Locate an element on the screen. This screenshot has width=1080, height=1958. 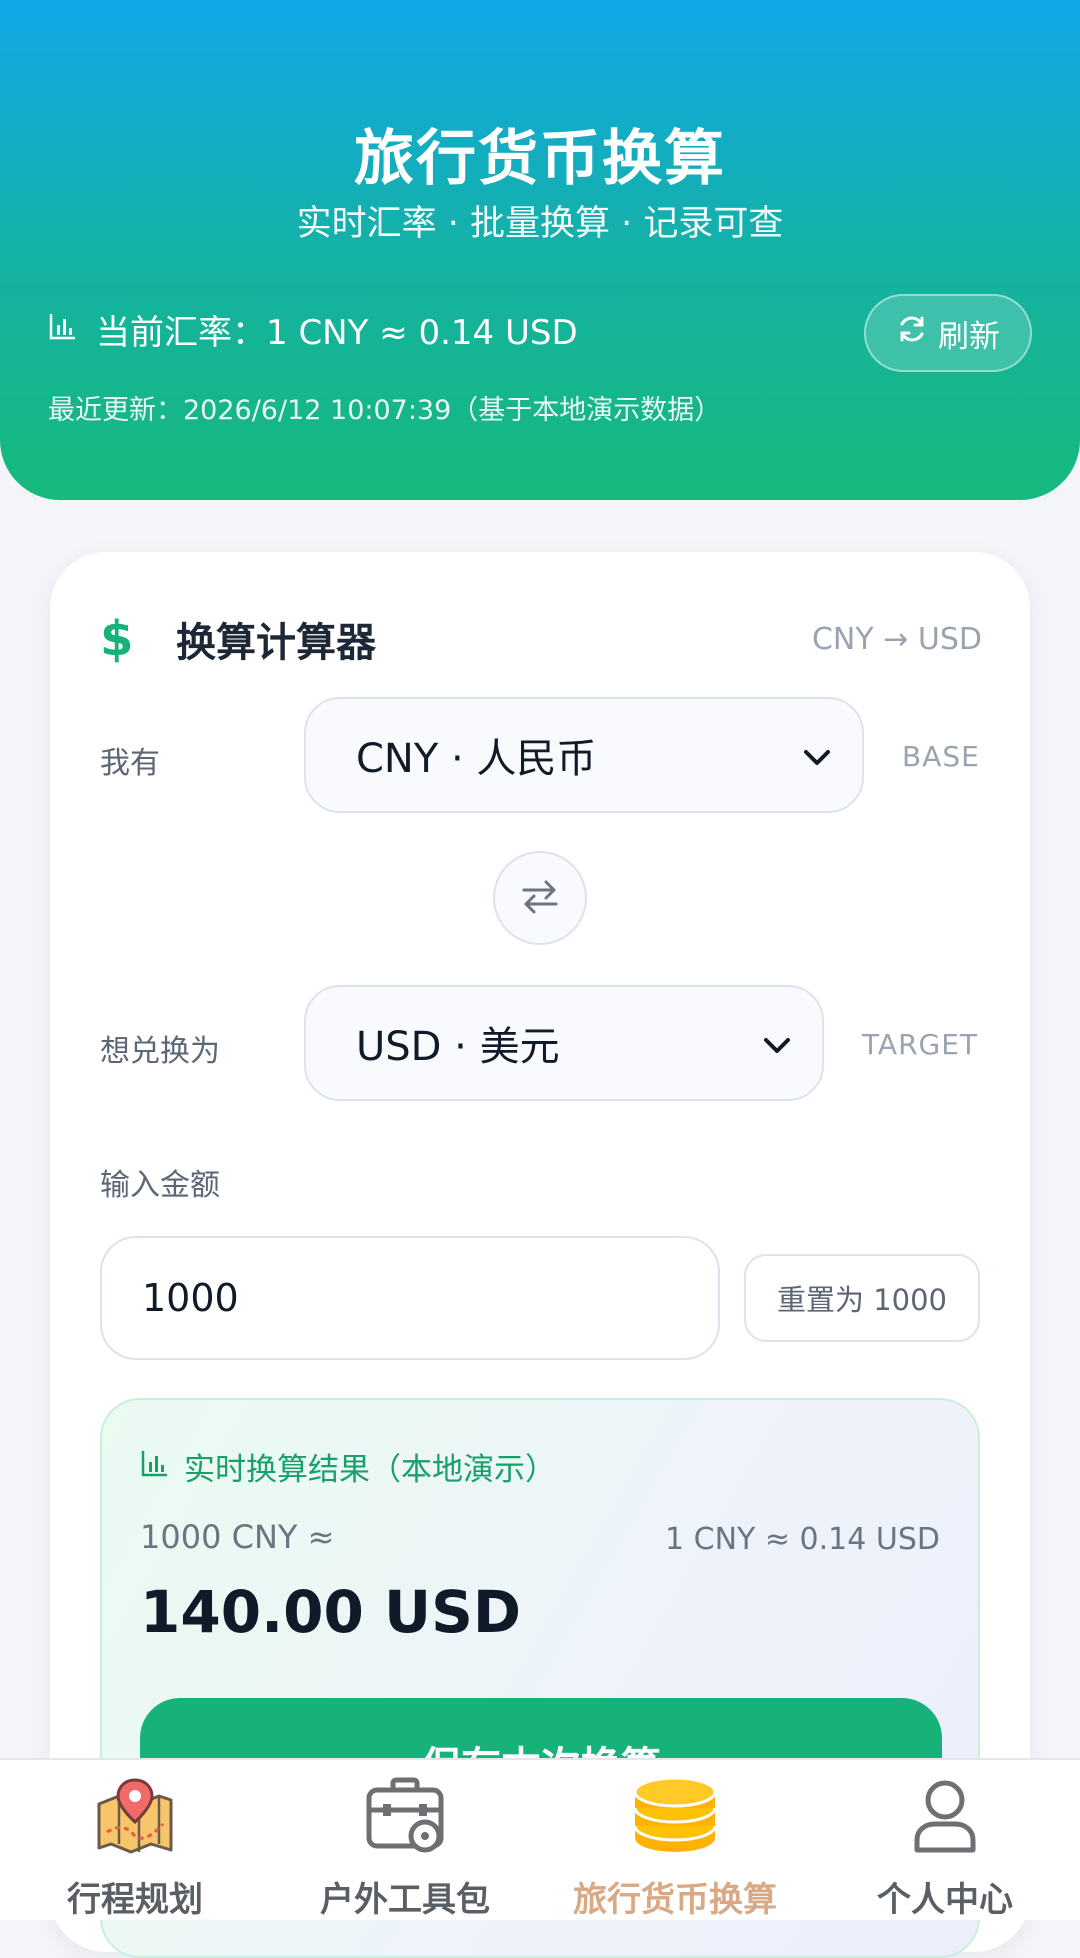
result-rate: 1 CNY ≈ 0.14 USD is located at coordinates (802, 1539).